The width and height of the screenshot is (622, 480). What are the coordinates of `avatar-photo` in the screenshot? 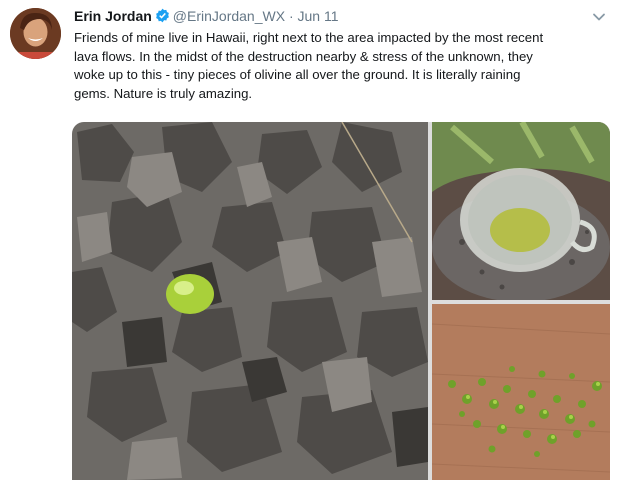 It's located at (35, 33).